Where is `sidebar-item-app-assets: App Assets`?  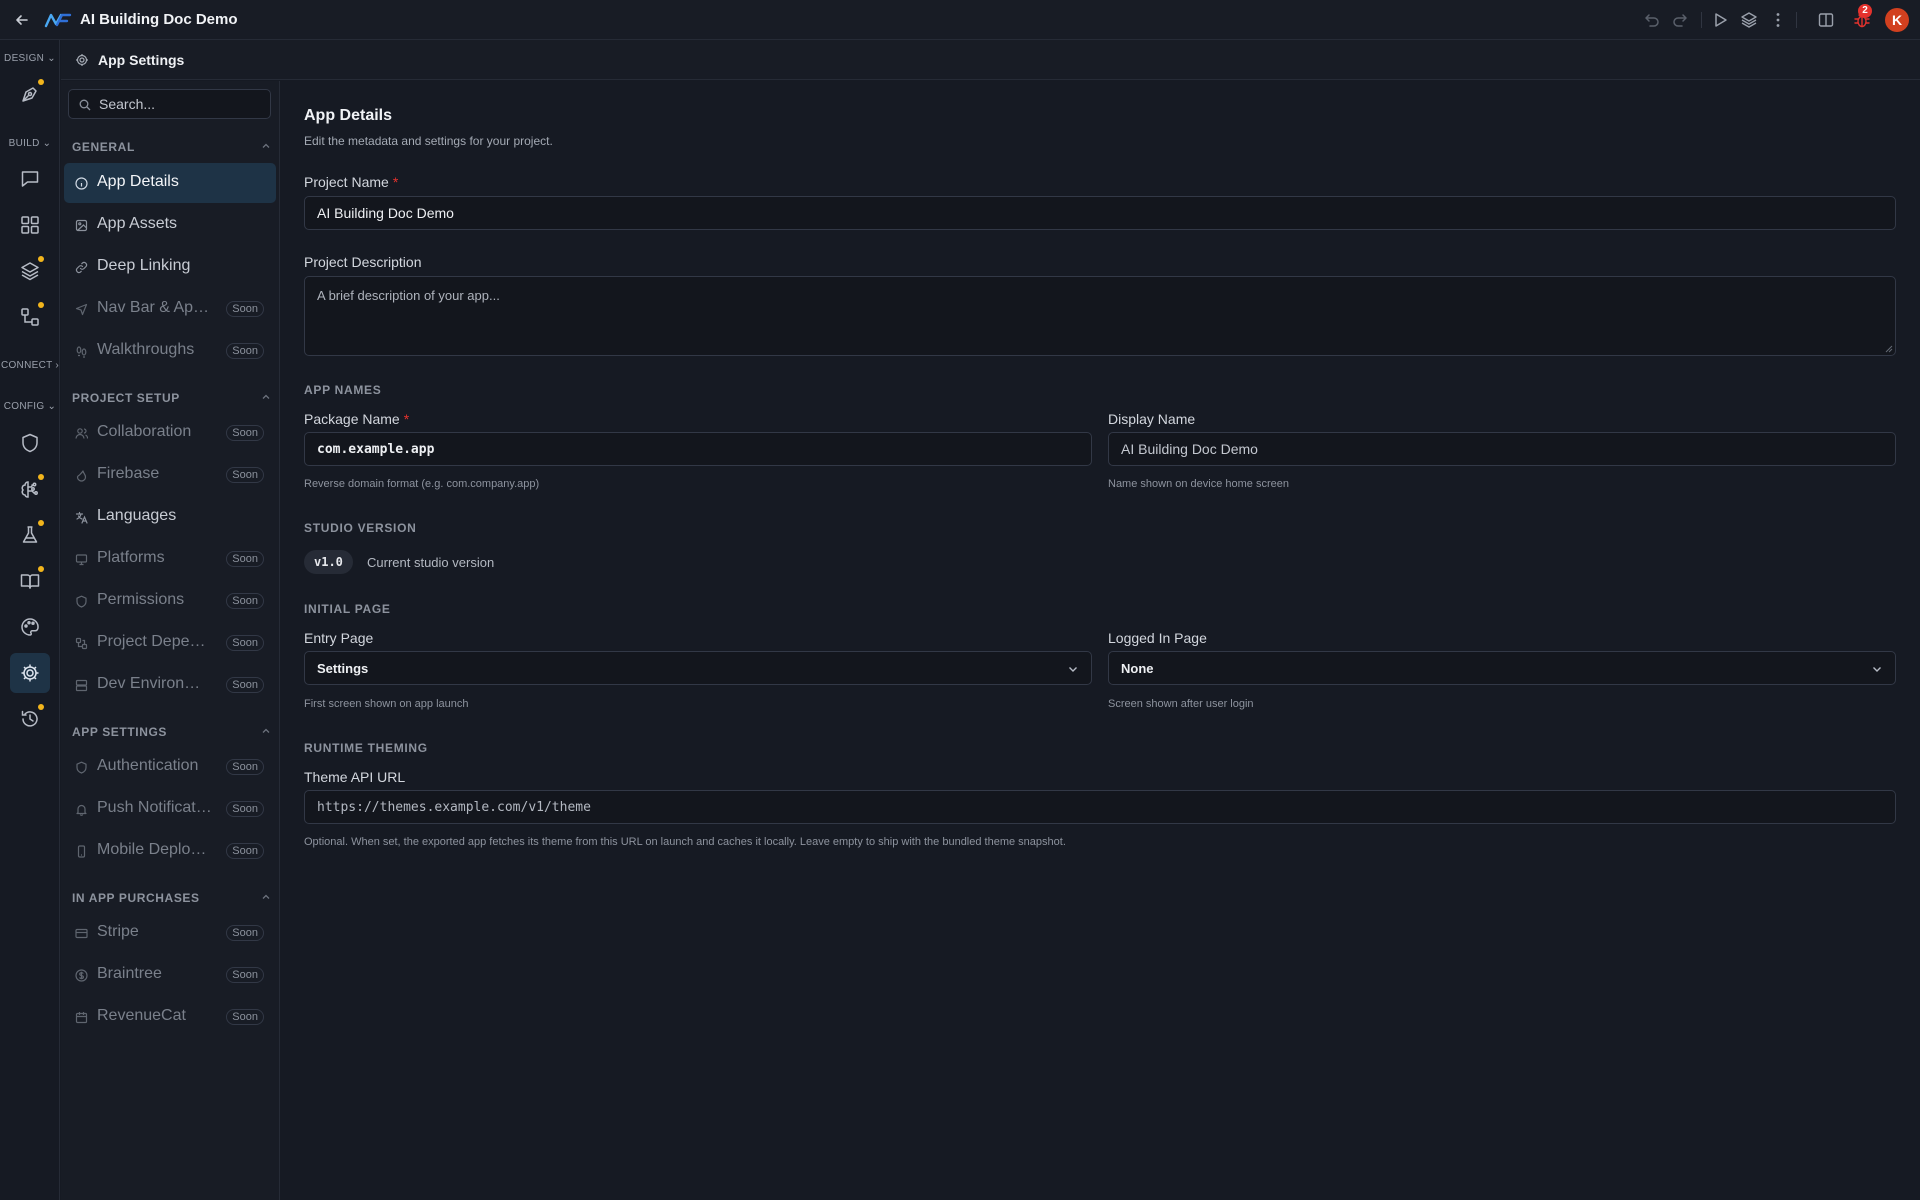 sidebar-item-app-assets: App Assets is located at coordinates (170, 225).